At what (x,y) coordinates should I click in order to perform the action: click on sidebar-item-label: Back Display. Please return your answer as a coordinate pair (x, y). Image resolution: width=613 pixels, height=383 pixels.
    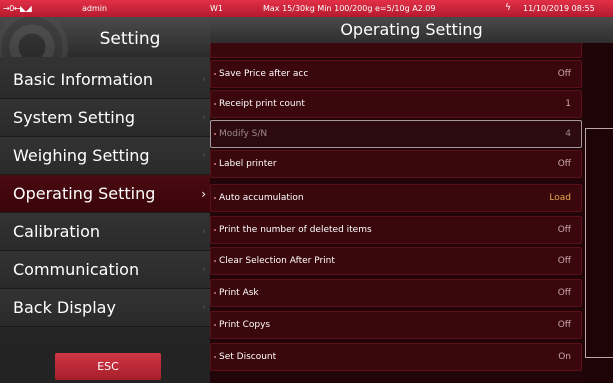
    Looking at the image, I should click on (64, 307).